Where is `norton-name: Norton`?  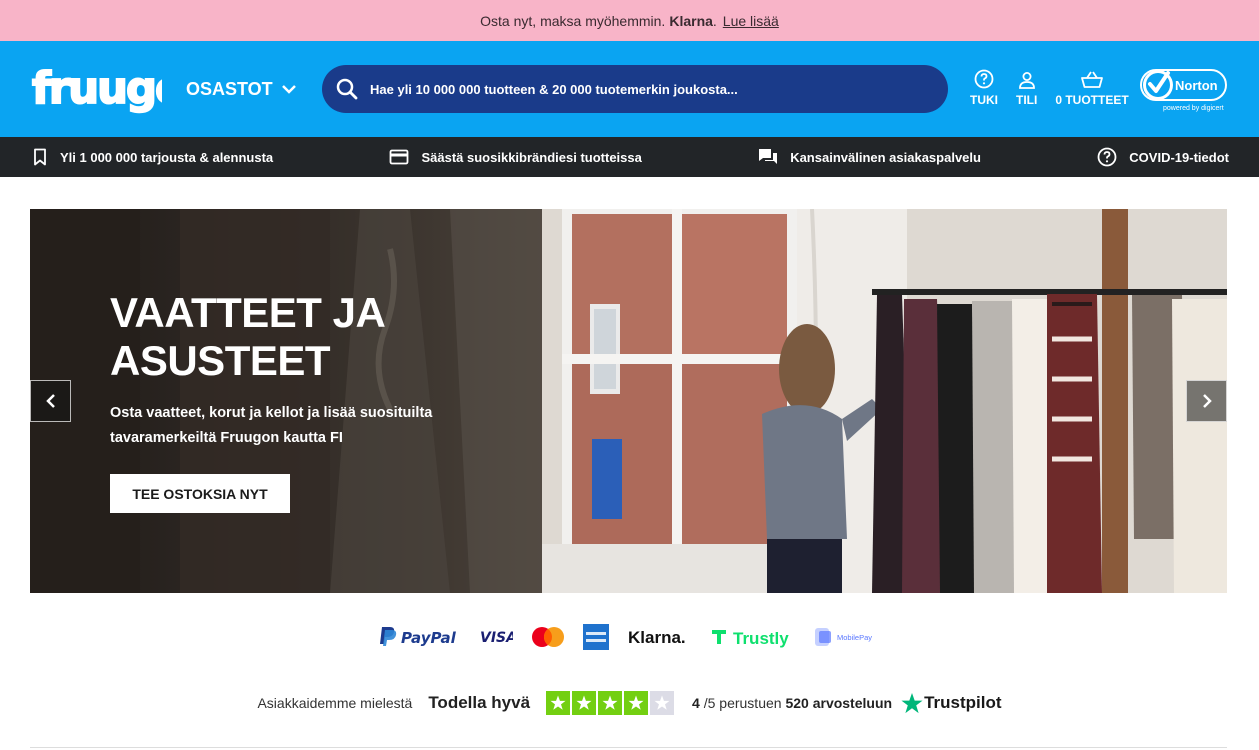 norton-name: Norton is located at coordinates (1196, 85).